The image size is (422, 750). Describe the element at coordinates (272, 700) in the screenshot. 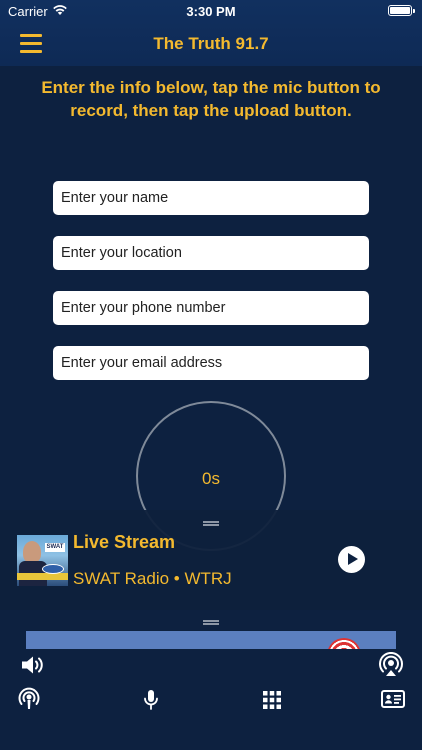

I see `grid-icon` at that location.